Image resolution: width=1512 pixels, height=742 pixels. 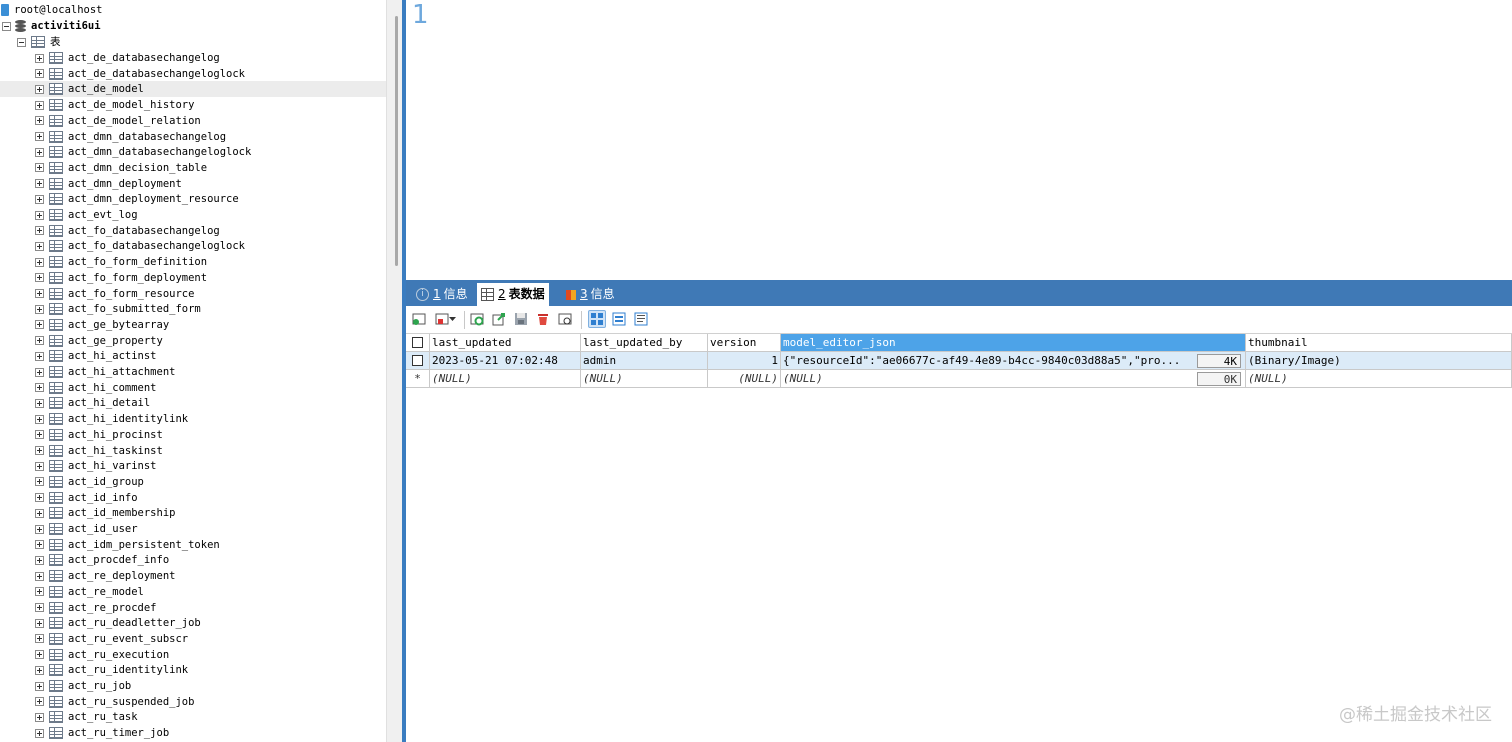 I want to click on cell-version: 1, so click(x=744, y=361).